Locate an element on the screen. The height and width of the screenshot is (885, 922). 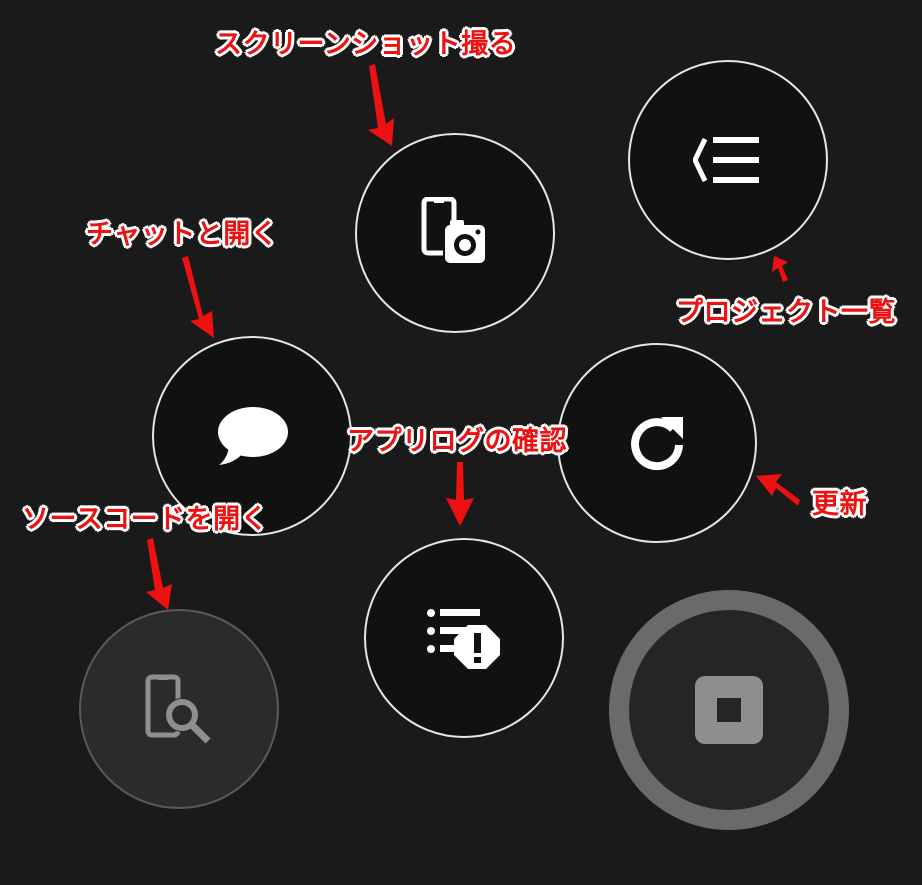
screenshot-annotation: スクリーンショット撮る is located at coordinates (366, 44).